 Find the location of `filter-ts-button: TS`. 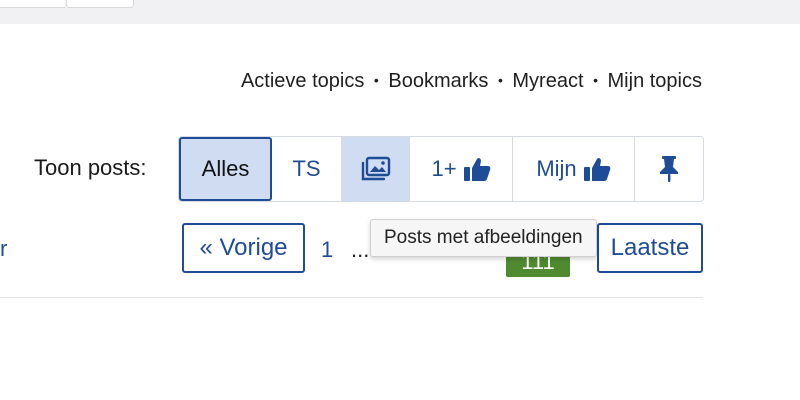

filter-ts-button: TS is located at coordinates (307, 169).